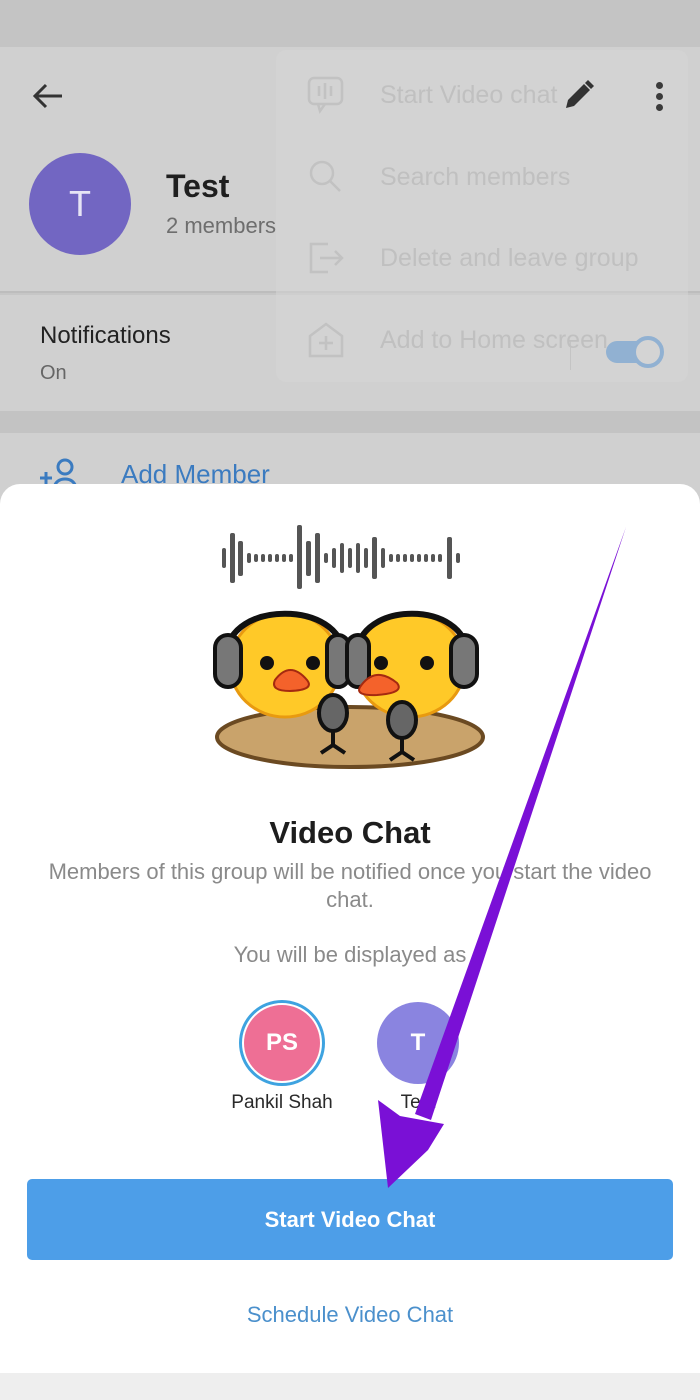 Image resolution: width=700 pixels, height=1400 pixels. Describe the element at coordinates (325, 176) in the screenshot. I see `search-icon` at that location.